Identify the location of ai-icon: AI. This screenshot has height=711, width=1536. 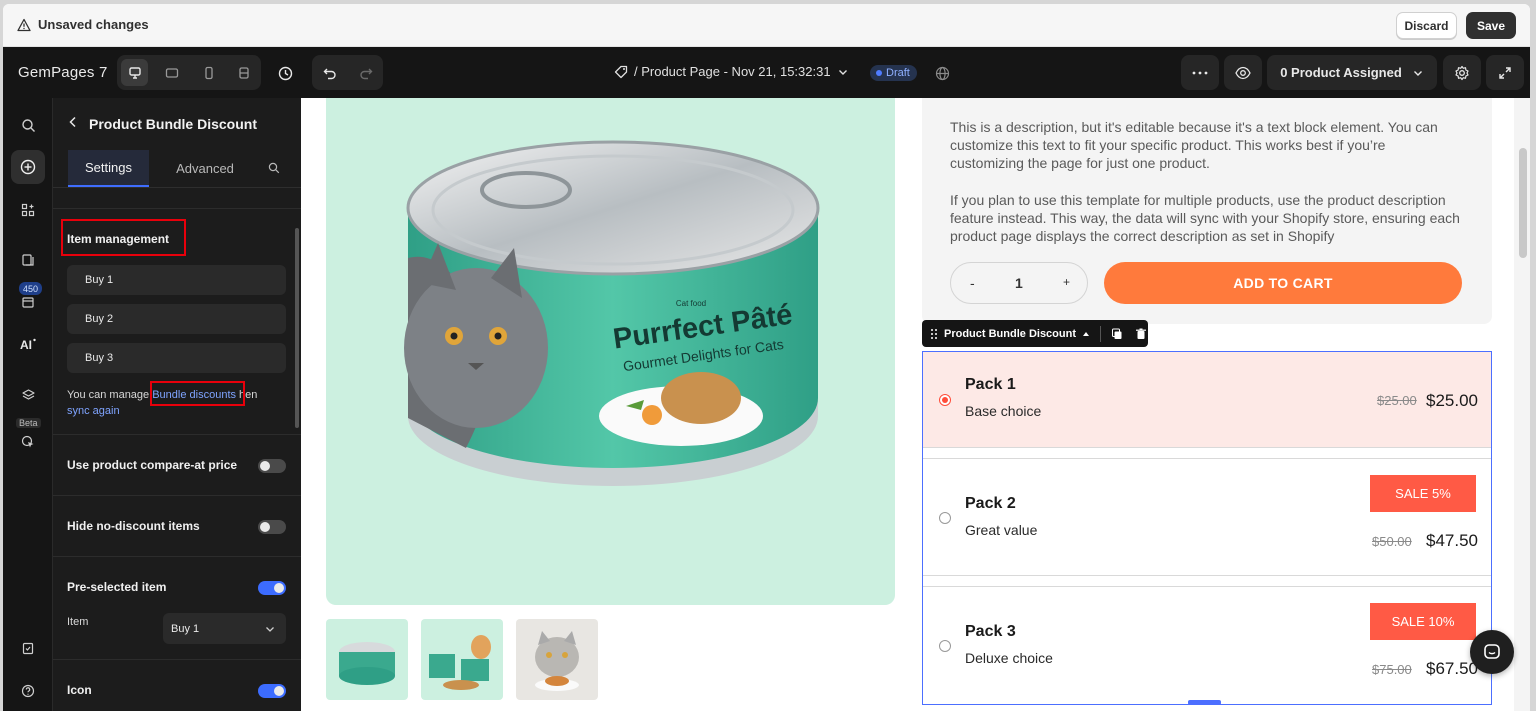
(28, 344).